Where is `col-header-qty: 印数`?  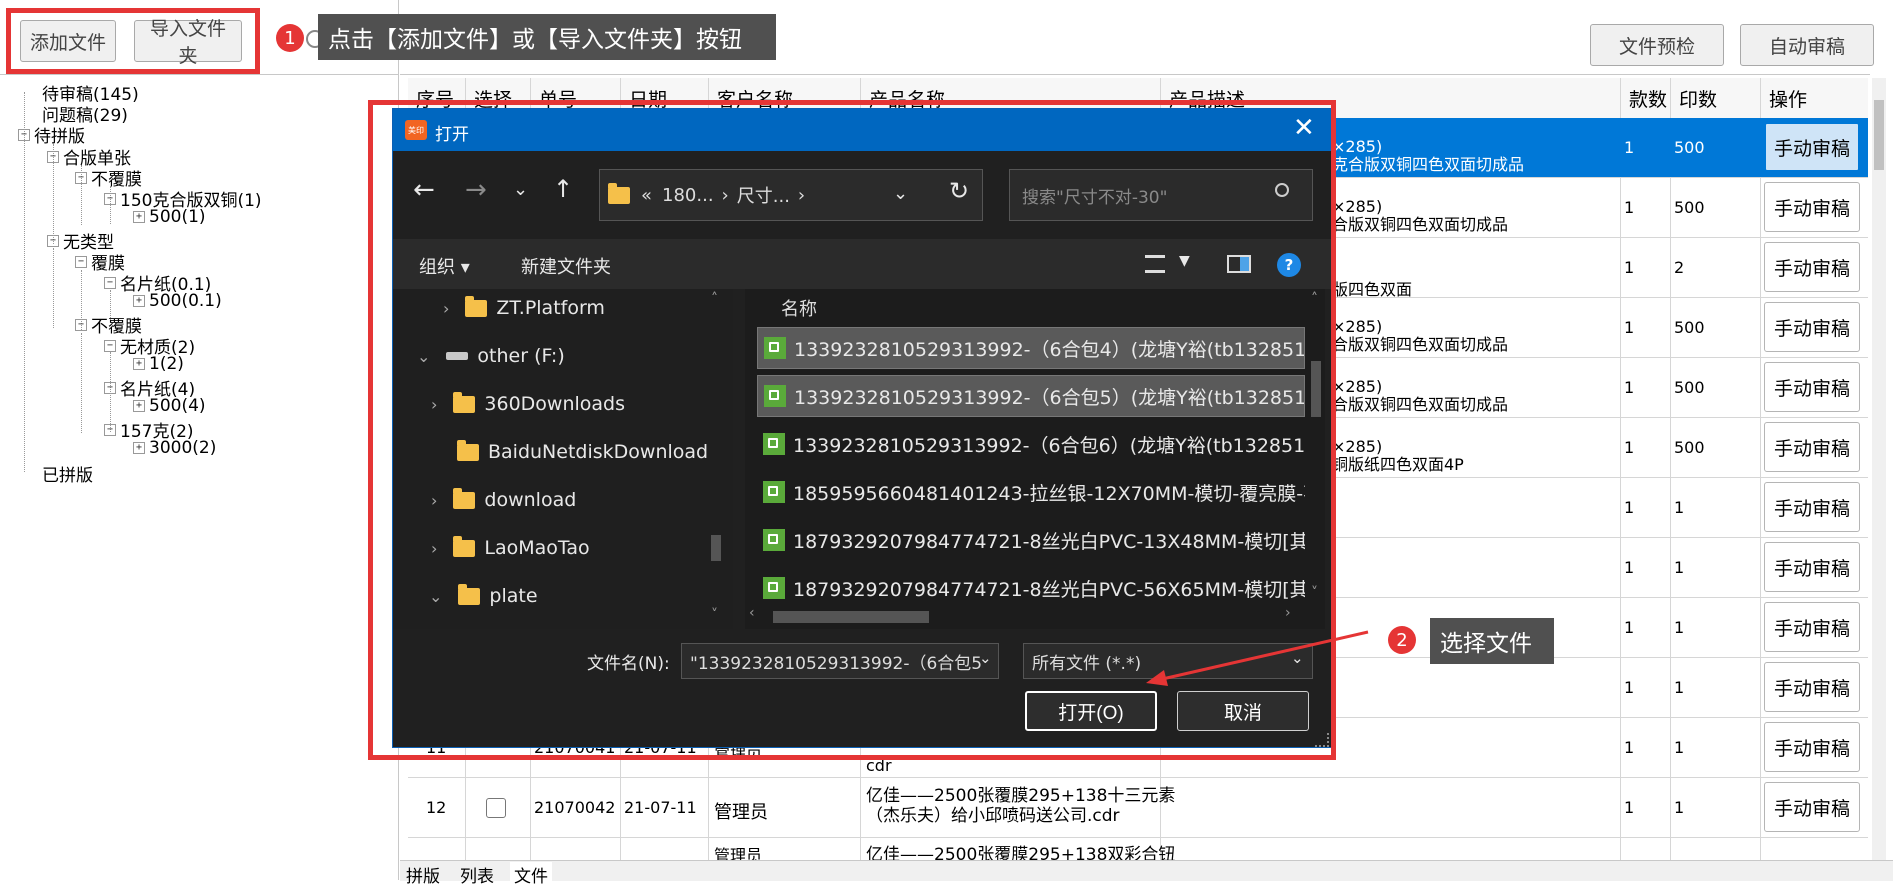
col-header-qty: 印数 is located at coordinates (1715, 98).